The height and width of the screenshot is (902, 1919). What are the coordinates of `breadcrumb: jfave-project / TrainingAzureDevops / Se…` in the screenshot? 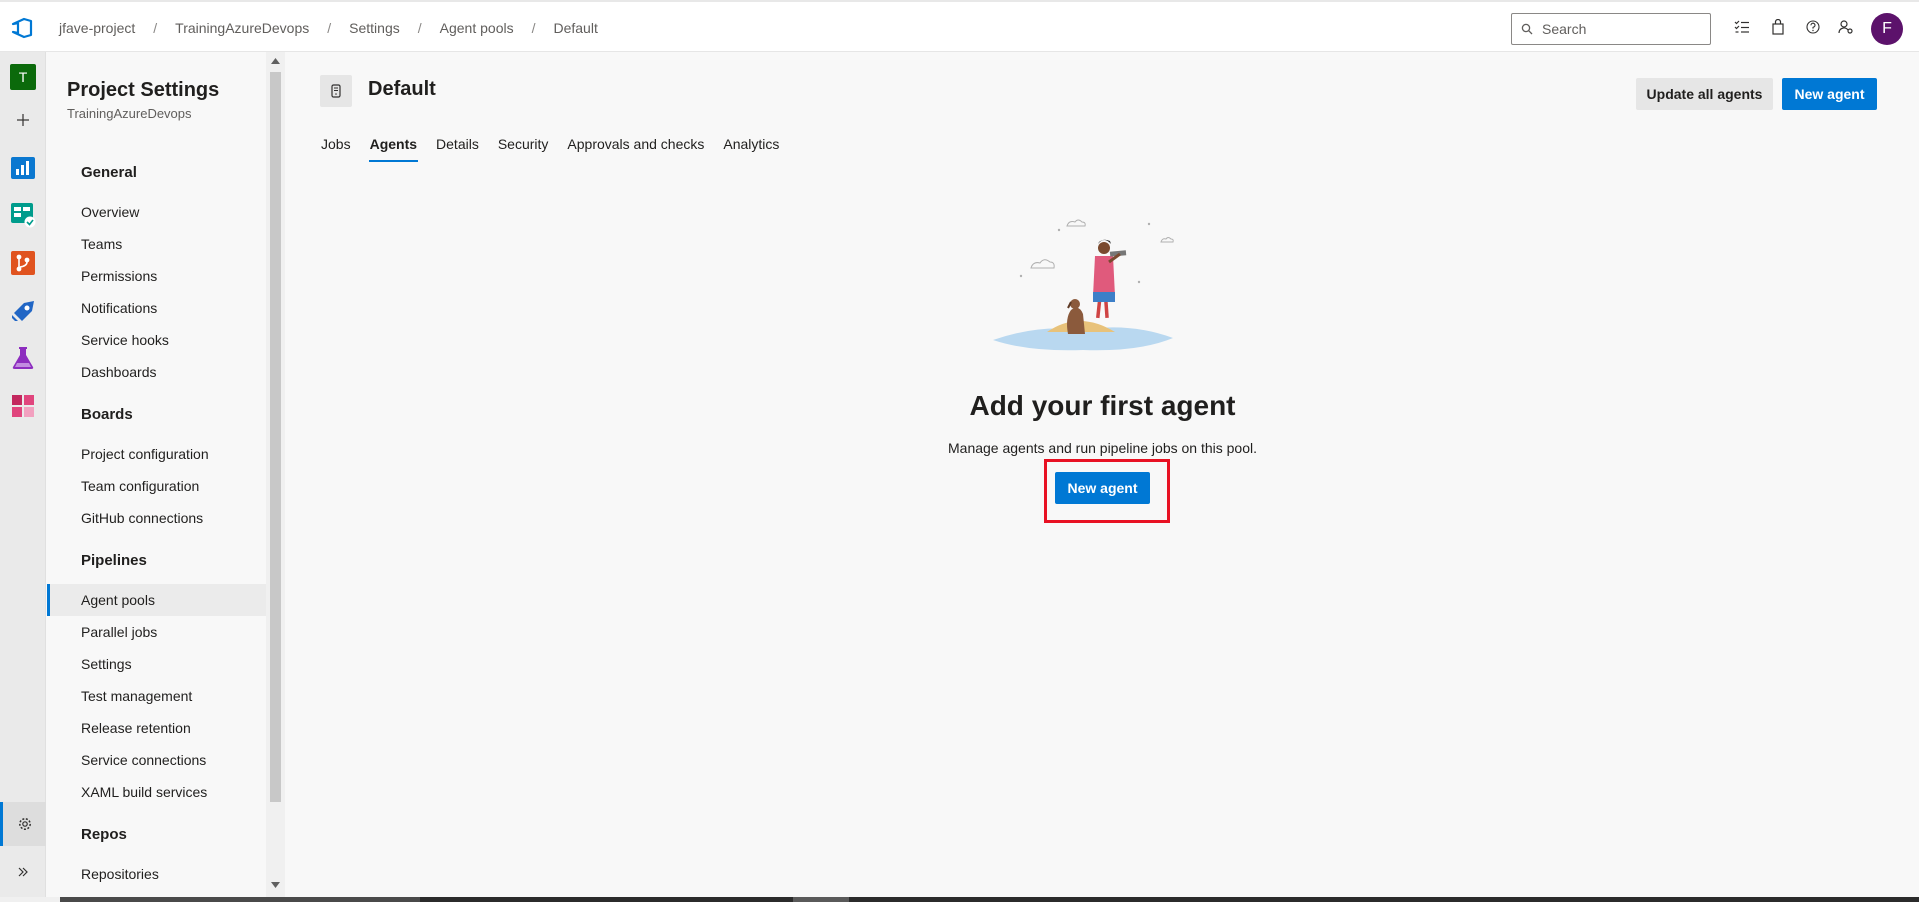 It's located at (328, 28).